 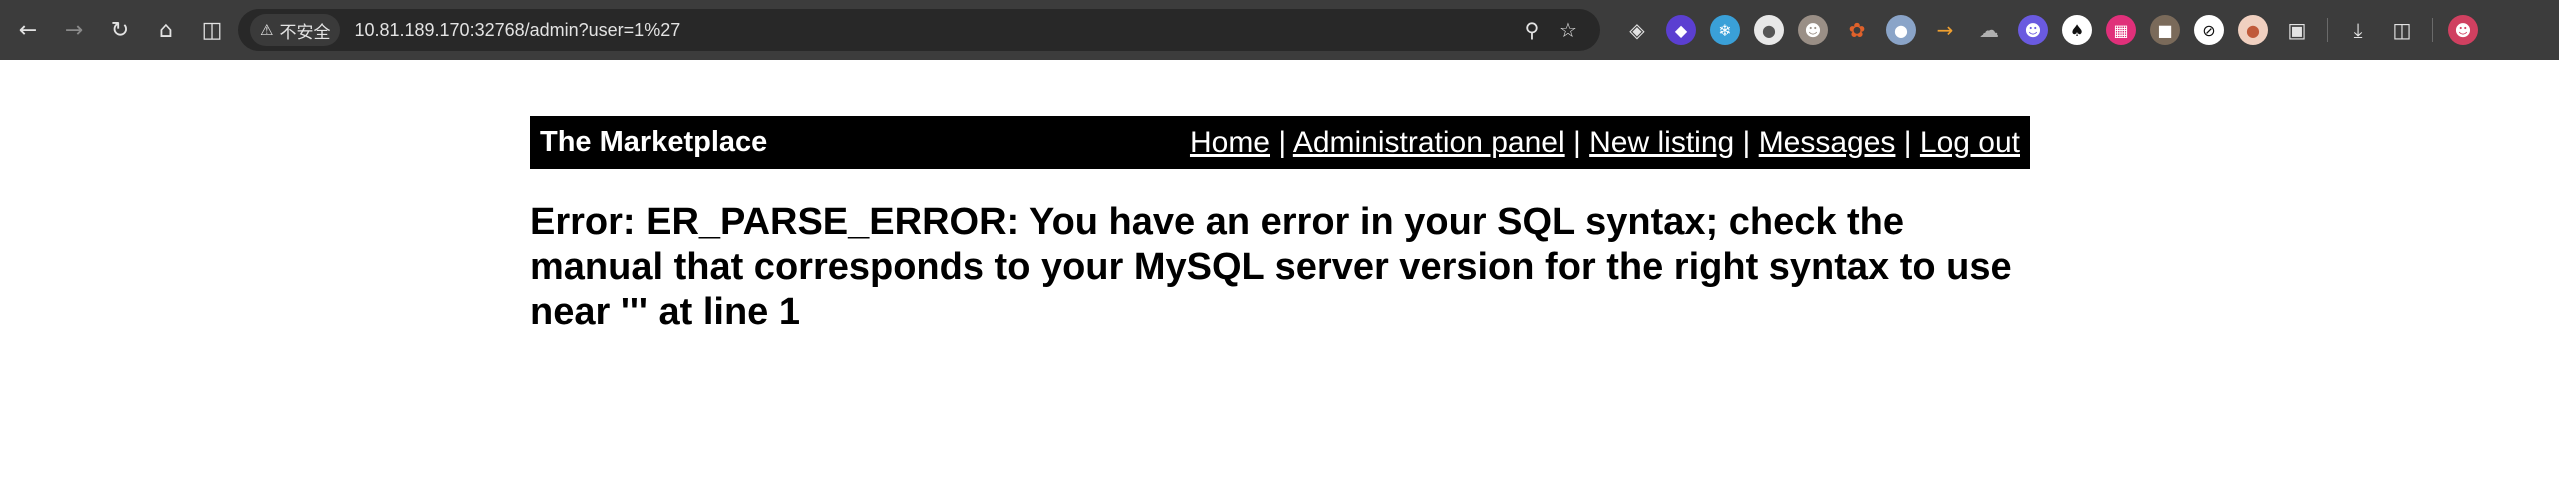 I want to click on nav-link-log-out: Log out, so click(x=1970, y=142).